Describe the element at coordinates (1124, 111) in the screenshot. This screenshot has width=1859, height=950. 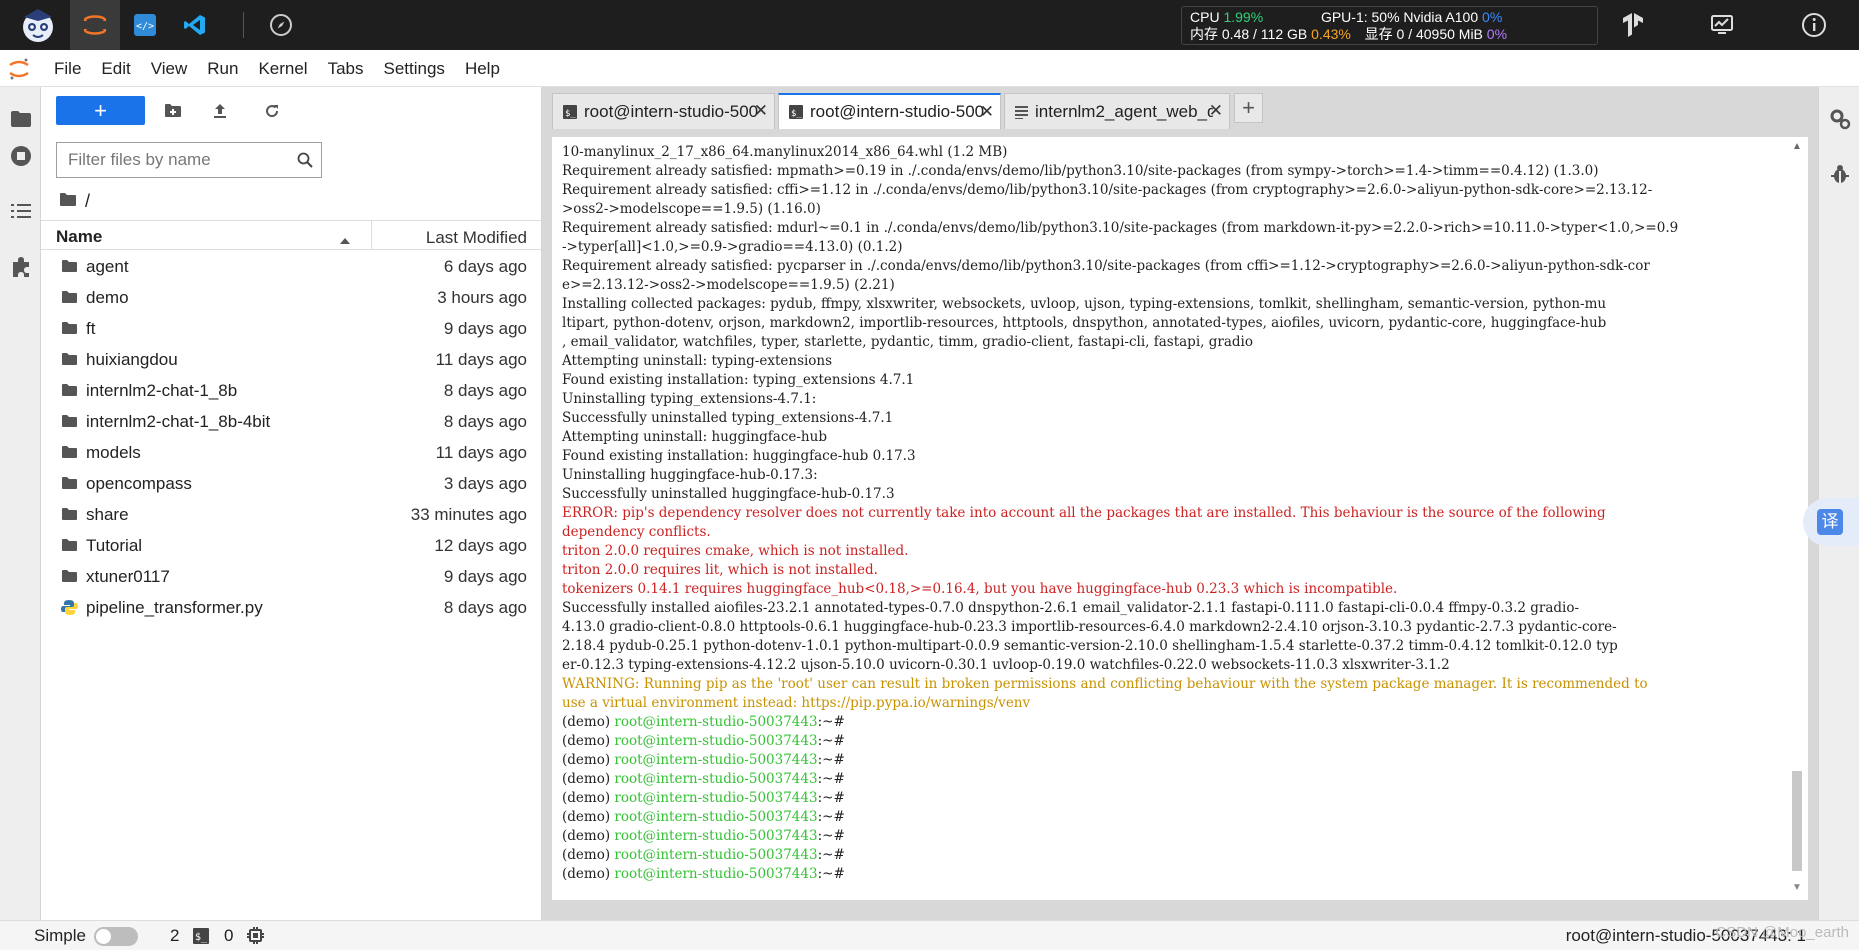
I see `tab-label: internlm2_agent_web_dem` at that location.